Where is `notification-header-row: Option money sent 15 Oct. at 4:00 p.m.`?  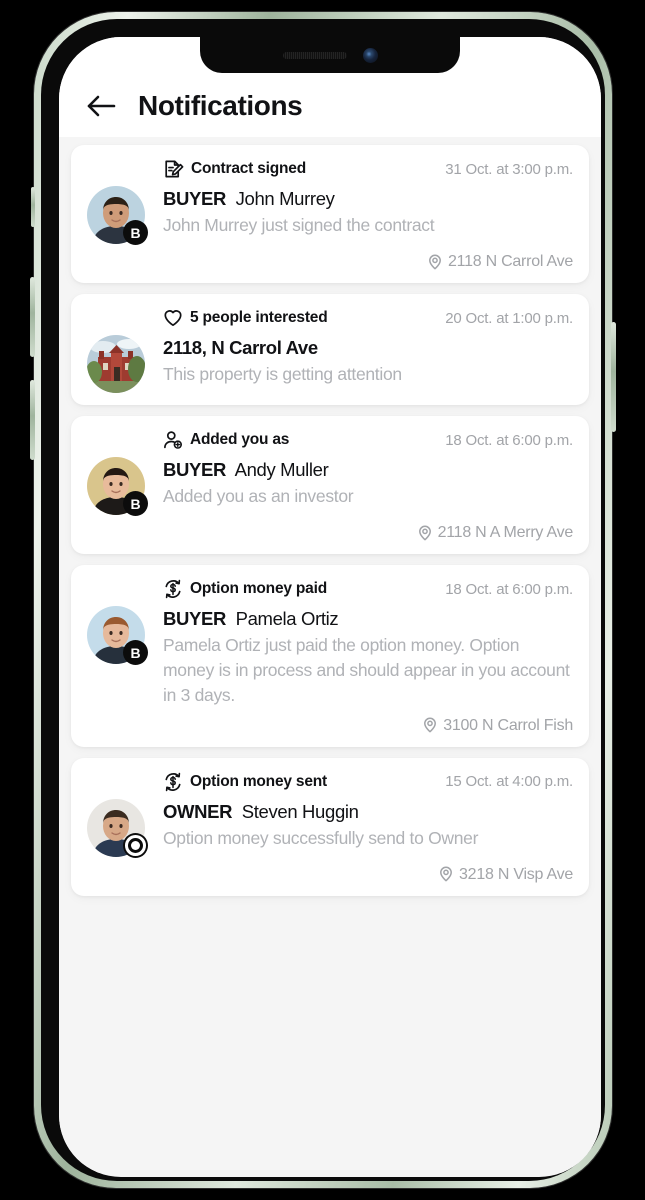
notification-header-row: Option money sent 15 Oct. at 4:00 p.m. is located at coordinates (330, 782).